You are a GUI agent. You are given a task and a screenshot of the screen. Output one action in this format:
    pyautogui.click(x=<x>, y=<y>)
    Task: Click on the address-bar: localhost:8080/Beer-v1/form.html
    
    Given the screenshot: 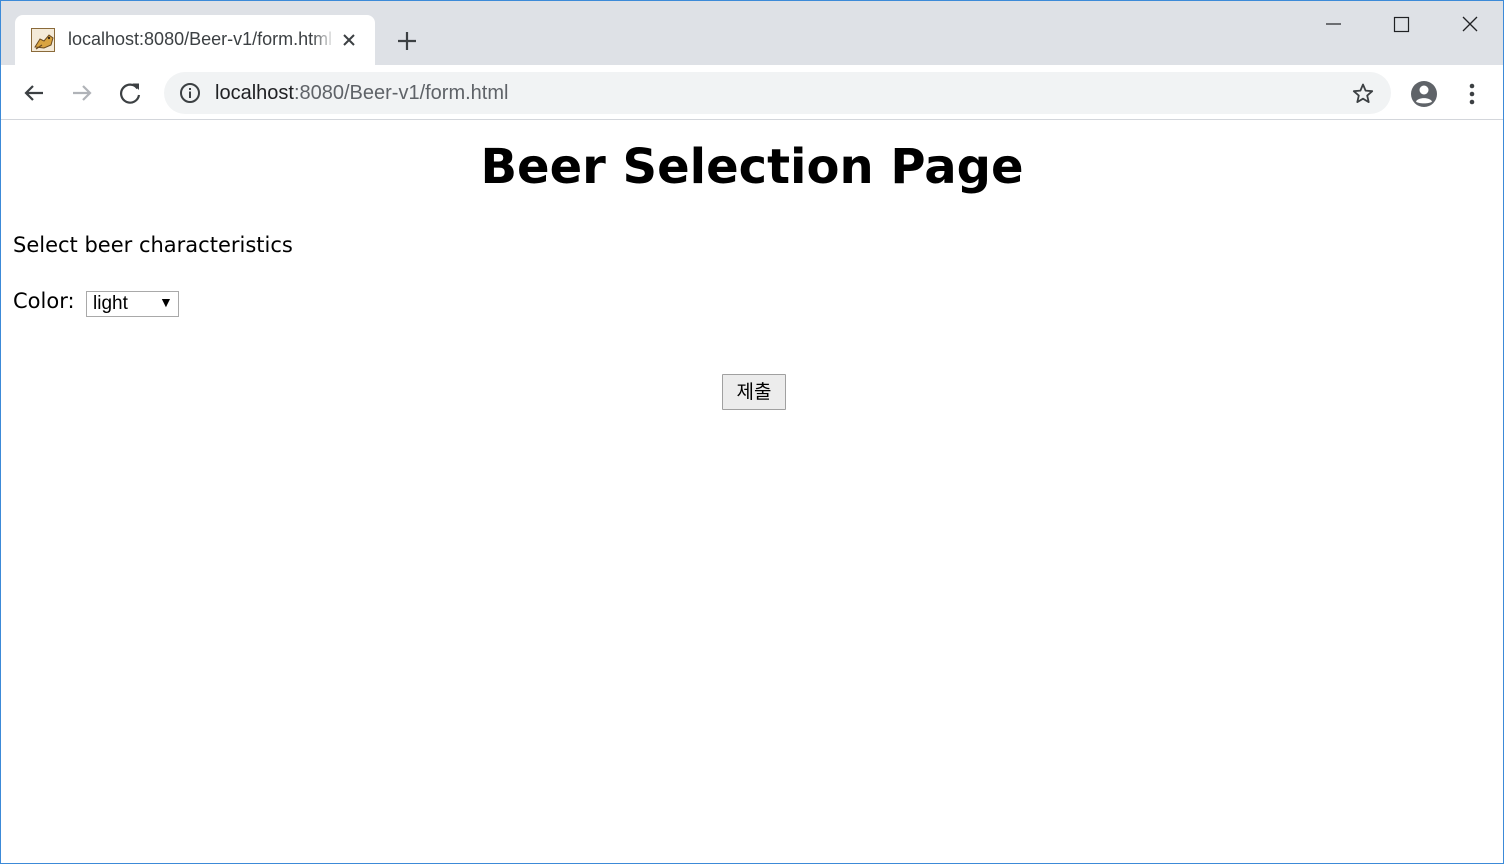 What is the action you would take?
    pyautogui.click(x=777, y=93)
    